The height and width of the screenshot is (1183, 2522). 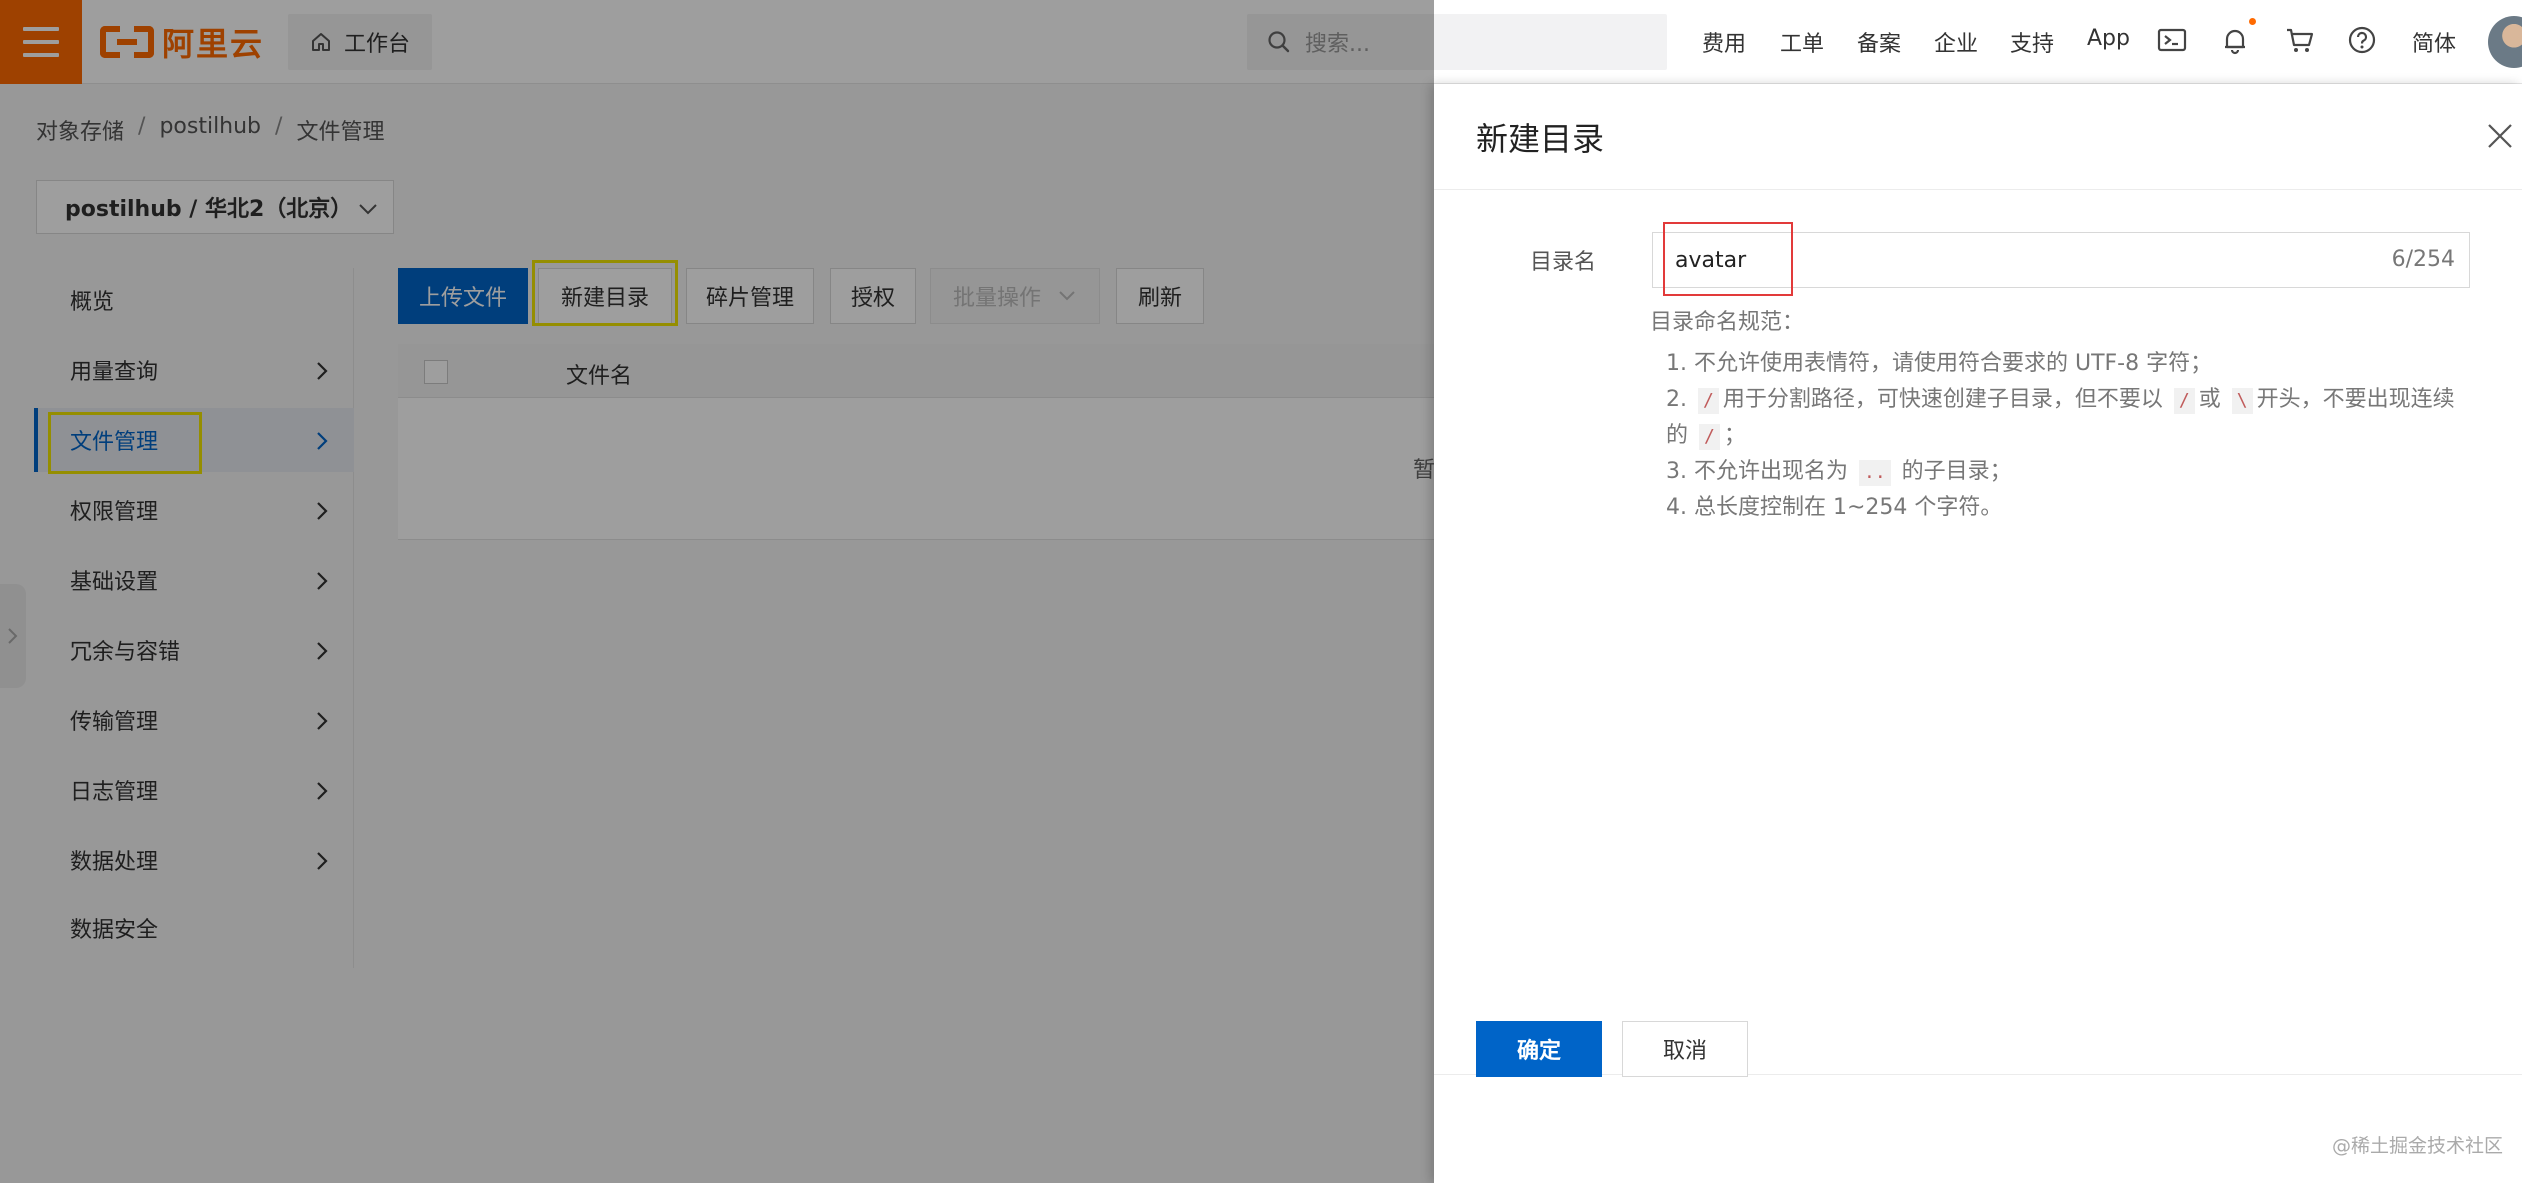 I want to click on nav-tickets: 工单, so click(x=1802, y=42).